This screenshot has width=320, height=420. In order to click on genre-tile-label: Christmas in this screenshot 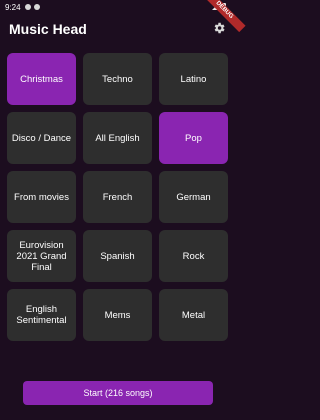, I will do `click(41, 79)`.